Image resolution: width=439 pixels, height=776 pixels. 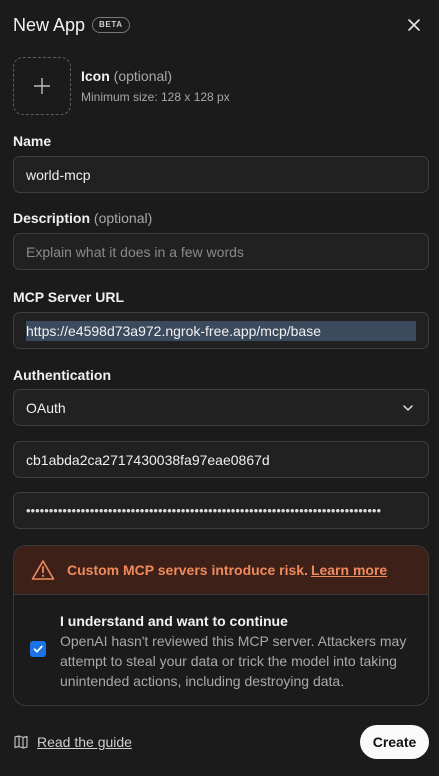 I want to click on dialog-title: New App, so click(x=49, y=24).